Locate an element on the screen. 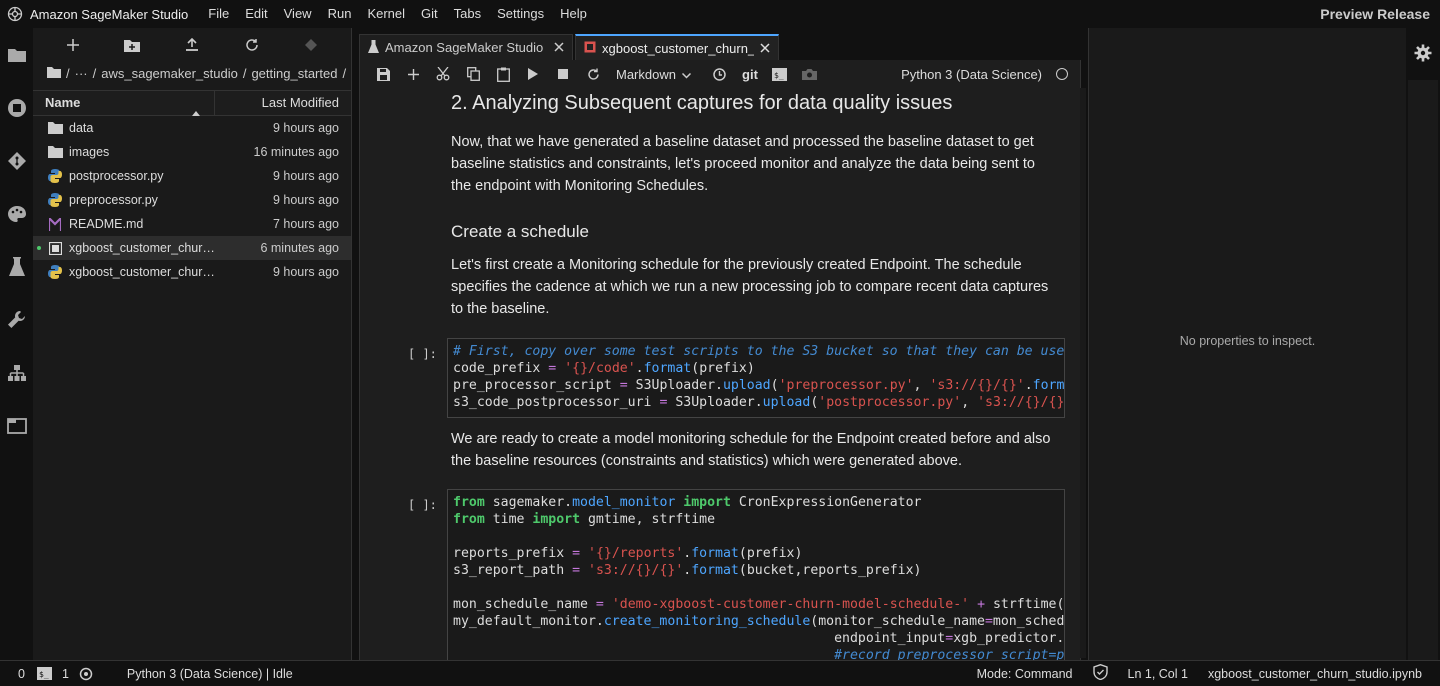 The width and height of the screenshot is (1440, 686). file-row-readme: README.md 7 hours ago is located at coordinates (192, 224).